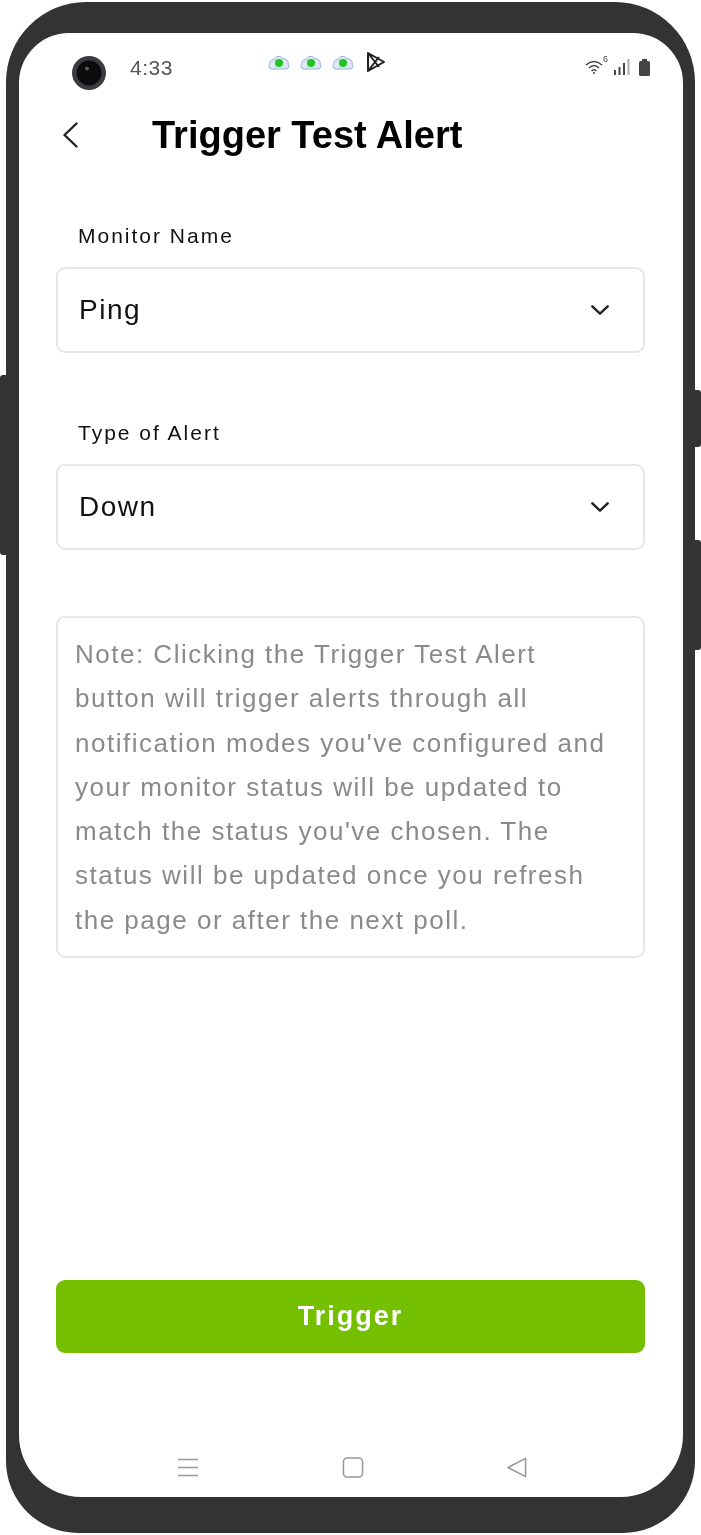  What do you see at coordinates (350, 310) in the screenshot?
I see `dropdown-field: Ping` at bounding box center [350, 310].